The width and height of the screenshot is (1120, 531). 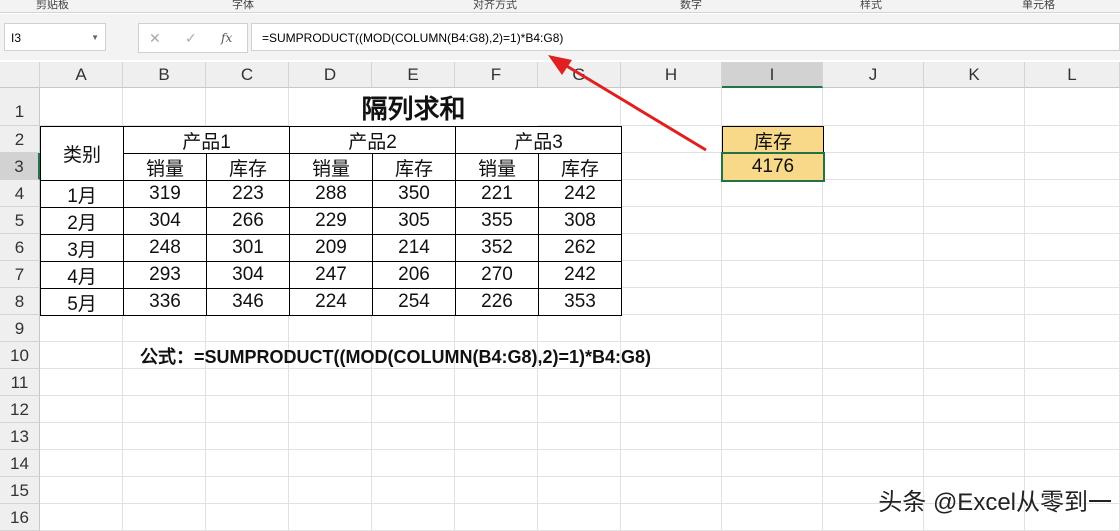 What do you see at coordinates (560, 65) in the screenshot?
I see `arrow-head-icon` at bounding box center [560, 65].